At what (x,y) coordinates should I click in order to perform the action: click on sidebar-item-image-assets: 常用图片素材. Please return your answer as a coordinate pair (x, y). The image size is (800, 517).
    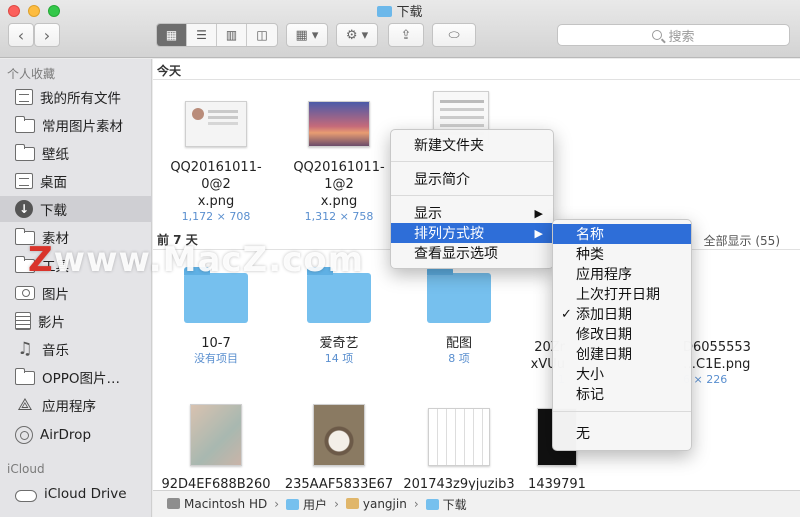
    Looking at the image, I should click on (76, 125).